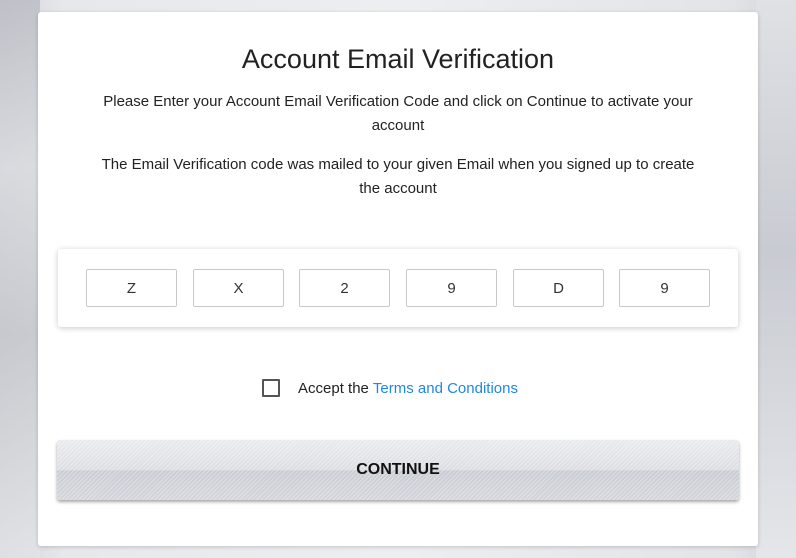  What do you see at coordinates (398, 59) in the screenshot?
I see `page-title: Account Email Verification` at bounding box center [398, 59].